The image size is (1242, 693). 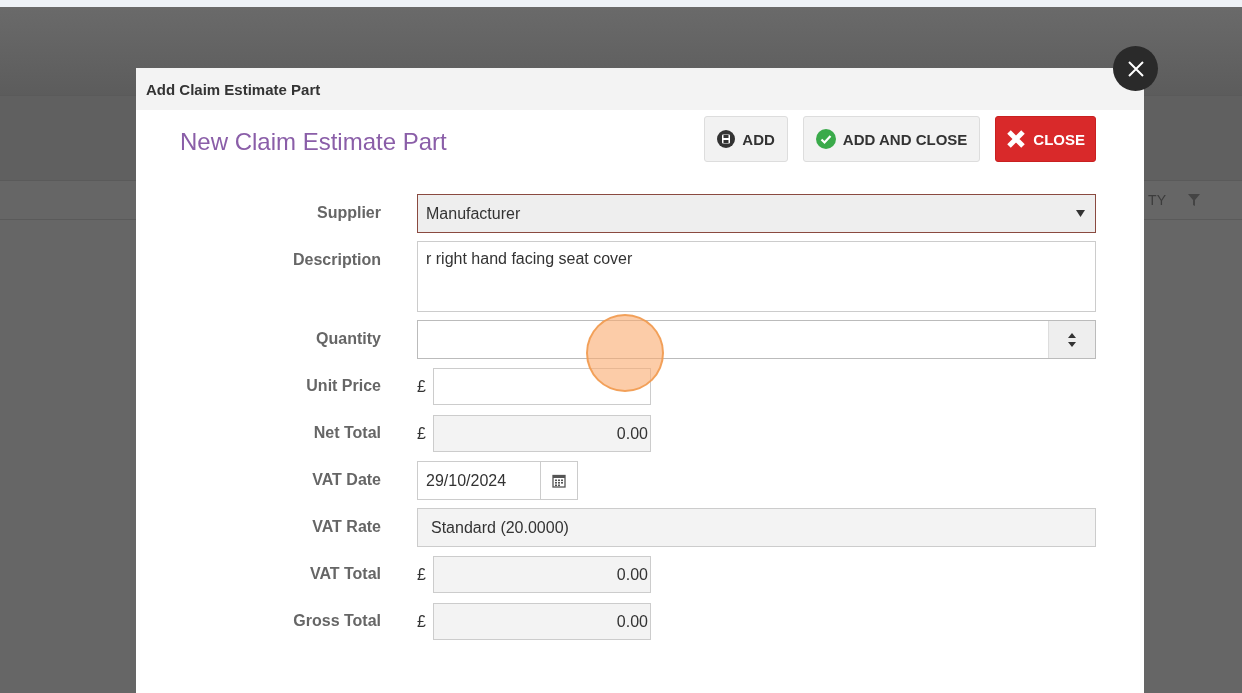 What do you see at coordinates (756, 339) in the screenshot?
I see `quantity-field` at bounding box center [756, 339].